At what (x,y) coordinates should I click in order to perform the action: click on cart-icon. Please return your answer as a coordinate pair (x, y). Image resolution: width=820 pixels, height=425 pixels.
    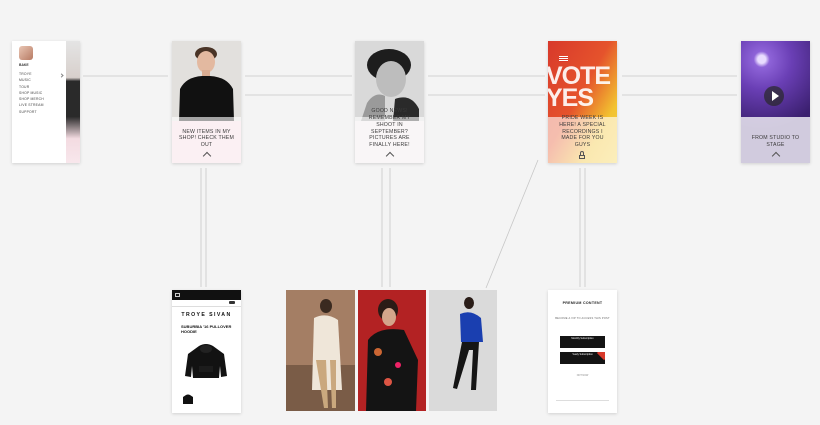
    Looking at the image, I should click on (232, 302).